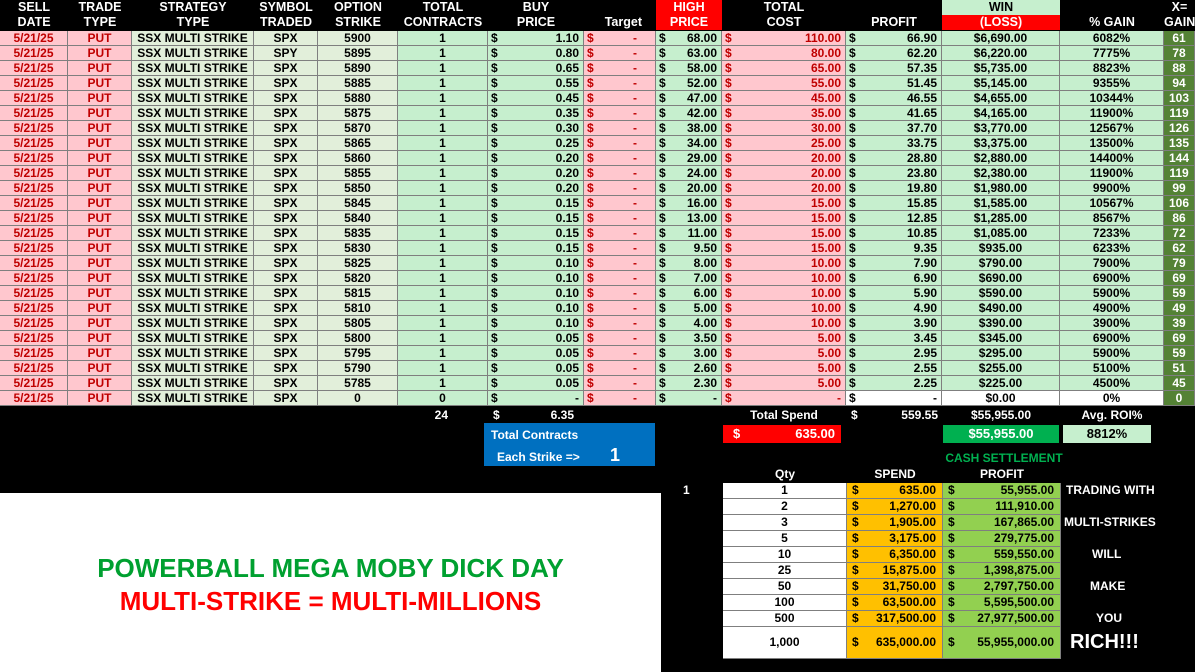 The image size is (1195, 672). Describe the element at coordinates (894, 158) in the screenshot. I see `cell-profit: $28.80` at that location.